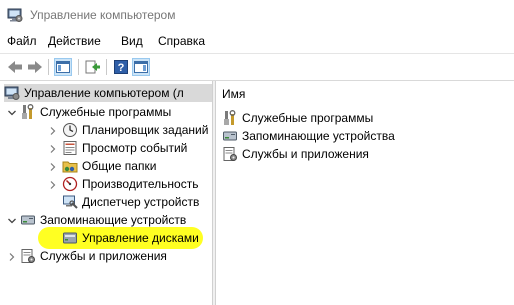 The image size is (514, 305). What do you see at coordinates (145, 130) in the screenshot?
I see `tree-item-label: Планировщик заданий` at bounding box center [145, 130].